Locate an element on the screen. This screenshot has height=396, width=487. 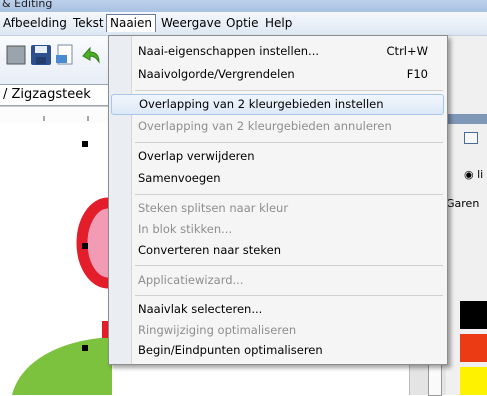
menu-item-begin-eindpunten: Begin/Eindpunten optimaliseren is located at coordinates (276, 350).